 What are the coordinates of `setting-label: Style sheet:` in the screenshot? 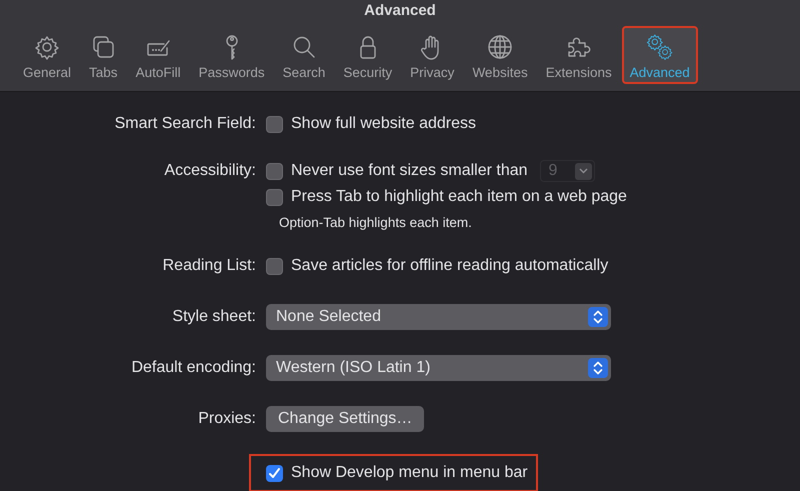 It's located at (214, 317).